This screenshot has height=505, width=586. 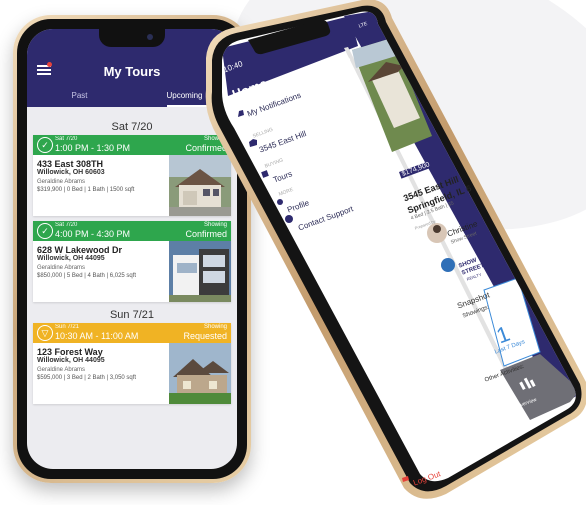 What do you see at coordinates (132, 38) in the screenshot?
I see `phone-notch` at bounding box center [132, 38].